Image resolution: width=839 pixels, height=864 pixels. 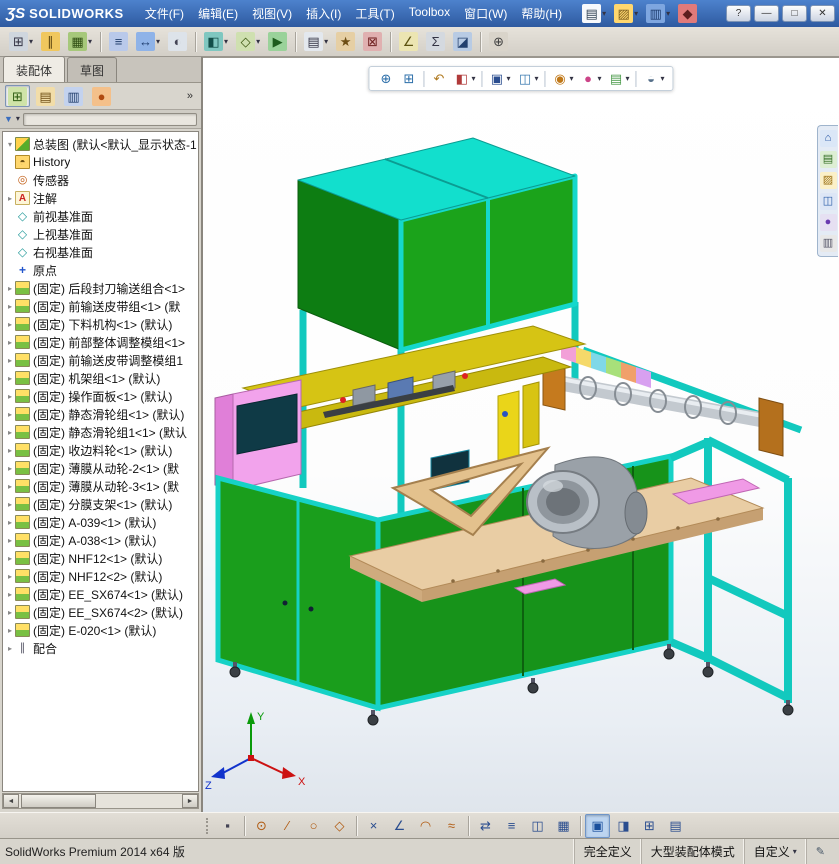 I want to click on move-component-icon: ↔ ▾, so click(x=148, y=42).